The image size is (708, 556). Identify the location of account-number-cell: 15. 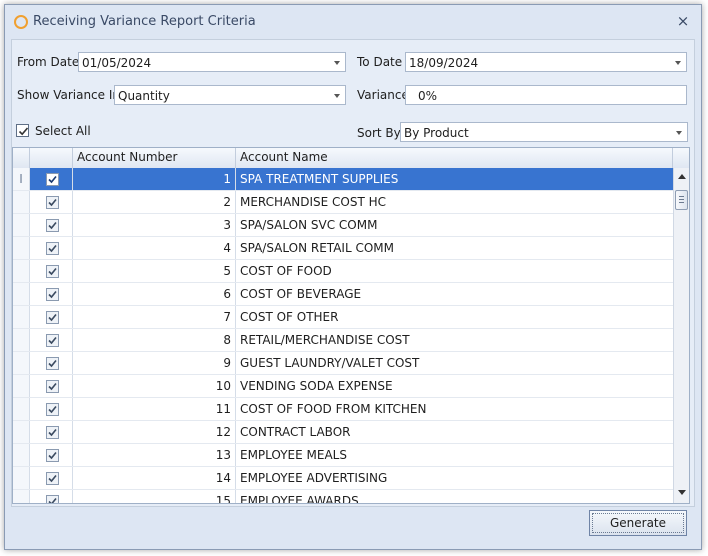
(154, 496).